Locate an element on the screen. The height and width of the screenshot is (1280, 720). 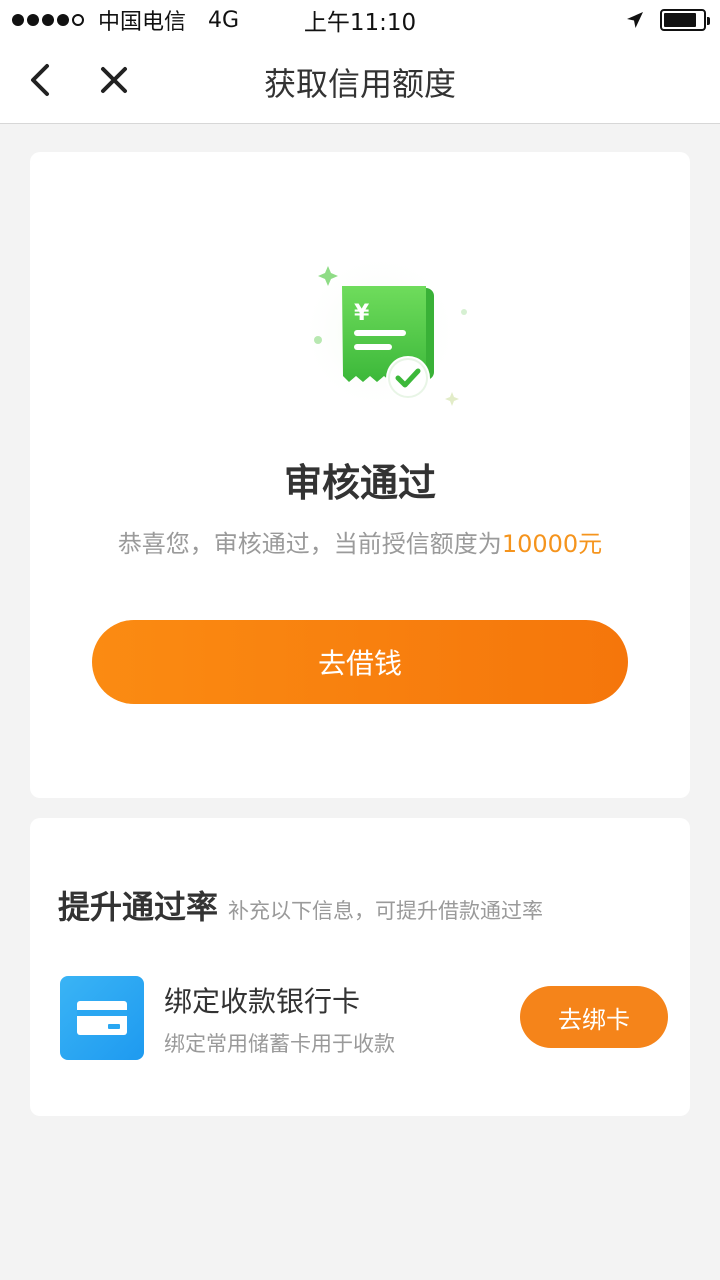
bind-card-button: 去绑卡 is located at coordinates (594, 1017).